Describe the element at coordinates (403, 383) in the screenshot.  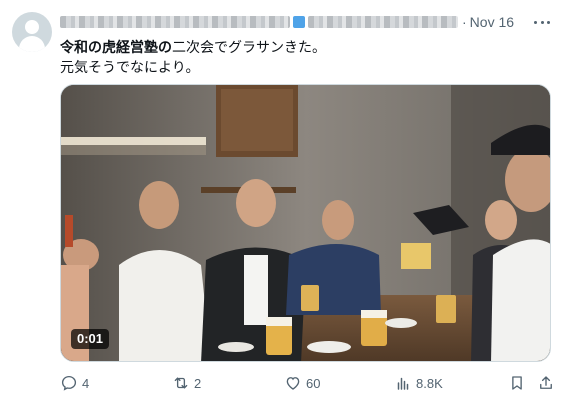
I see `views-chart-icon` at that location.